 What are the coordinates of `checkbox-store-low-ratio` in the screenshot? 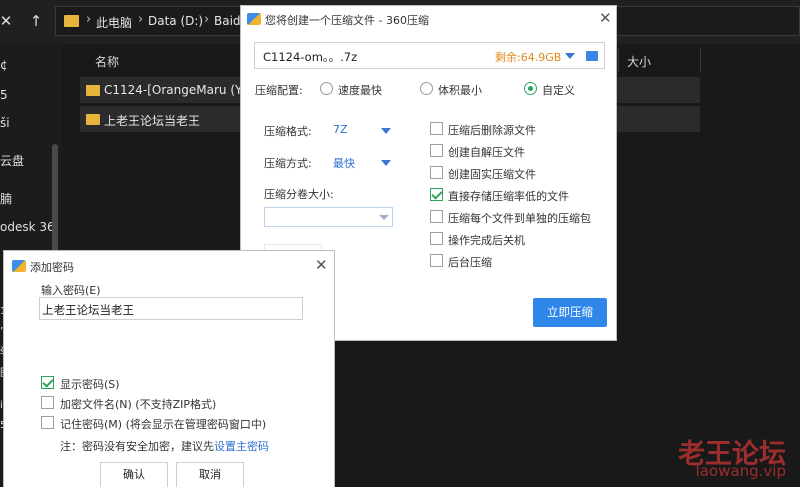 It's located at (436, 194).